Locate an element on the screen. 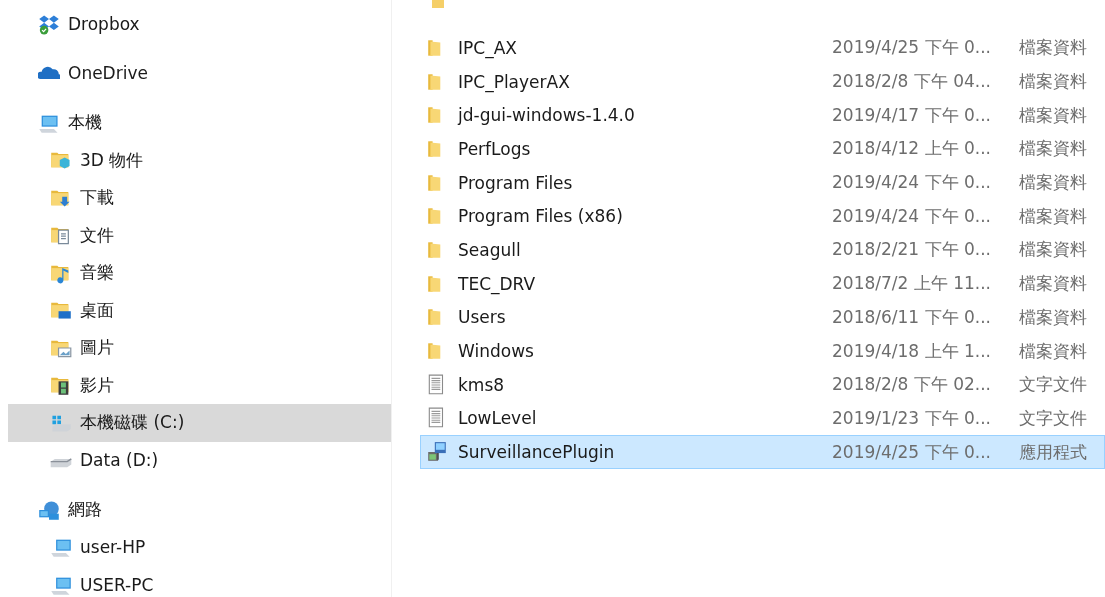 This screenshot has height=597, width=1105. file-row: Program Files (x86) 2019/4/24 下午 0... 檔案資料 is located at coordinates (762, 216).